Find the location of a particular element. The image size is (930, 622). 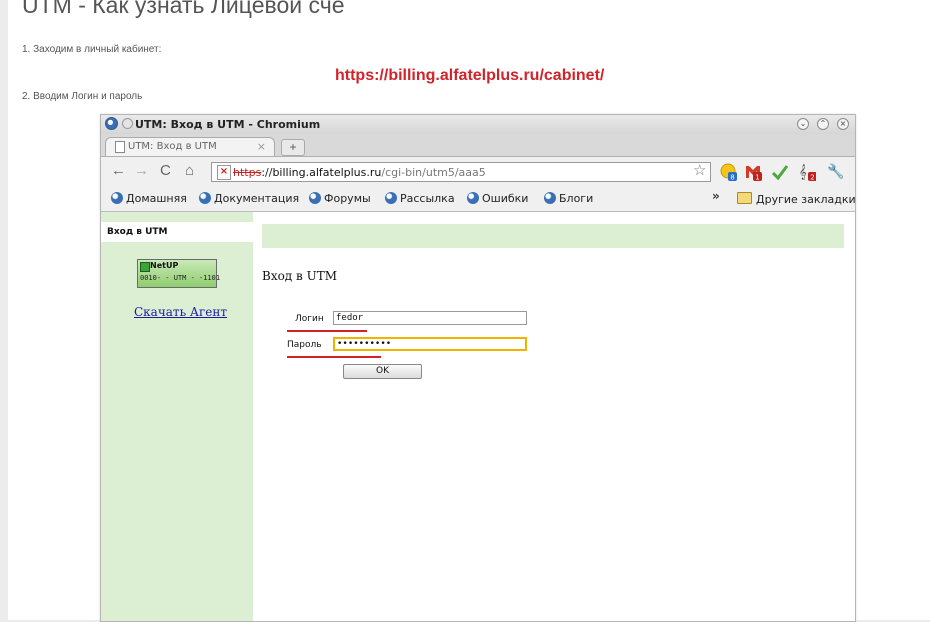

netup-logo-icon is located at coordinates (145, 267).